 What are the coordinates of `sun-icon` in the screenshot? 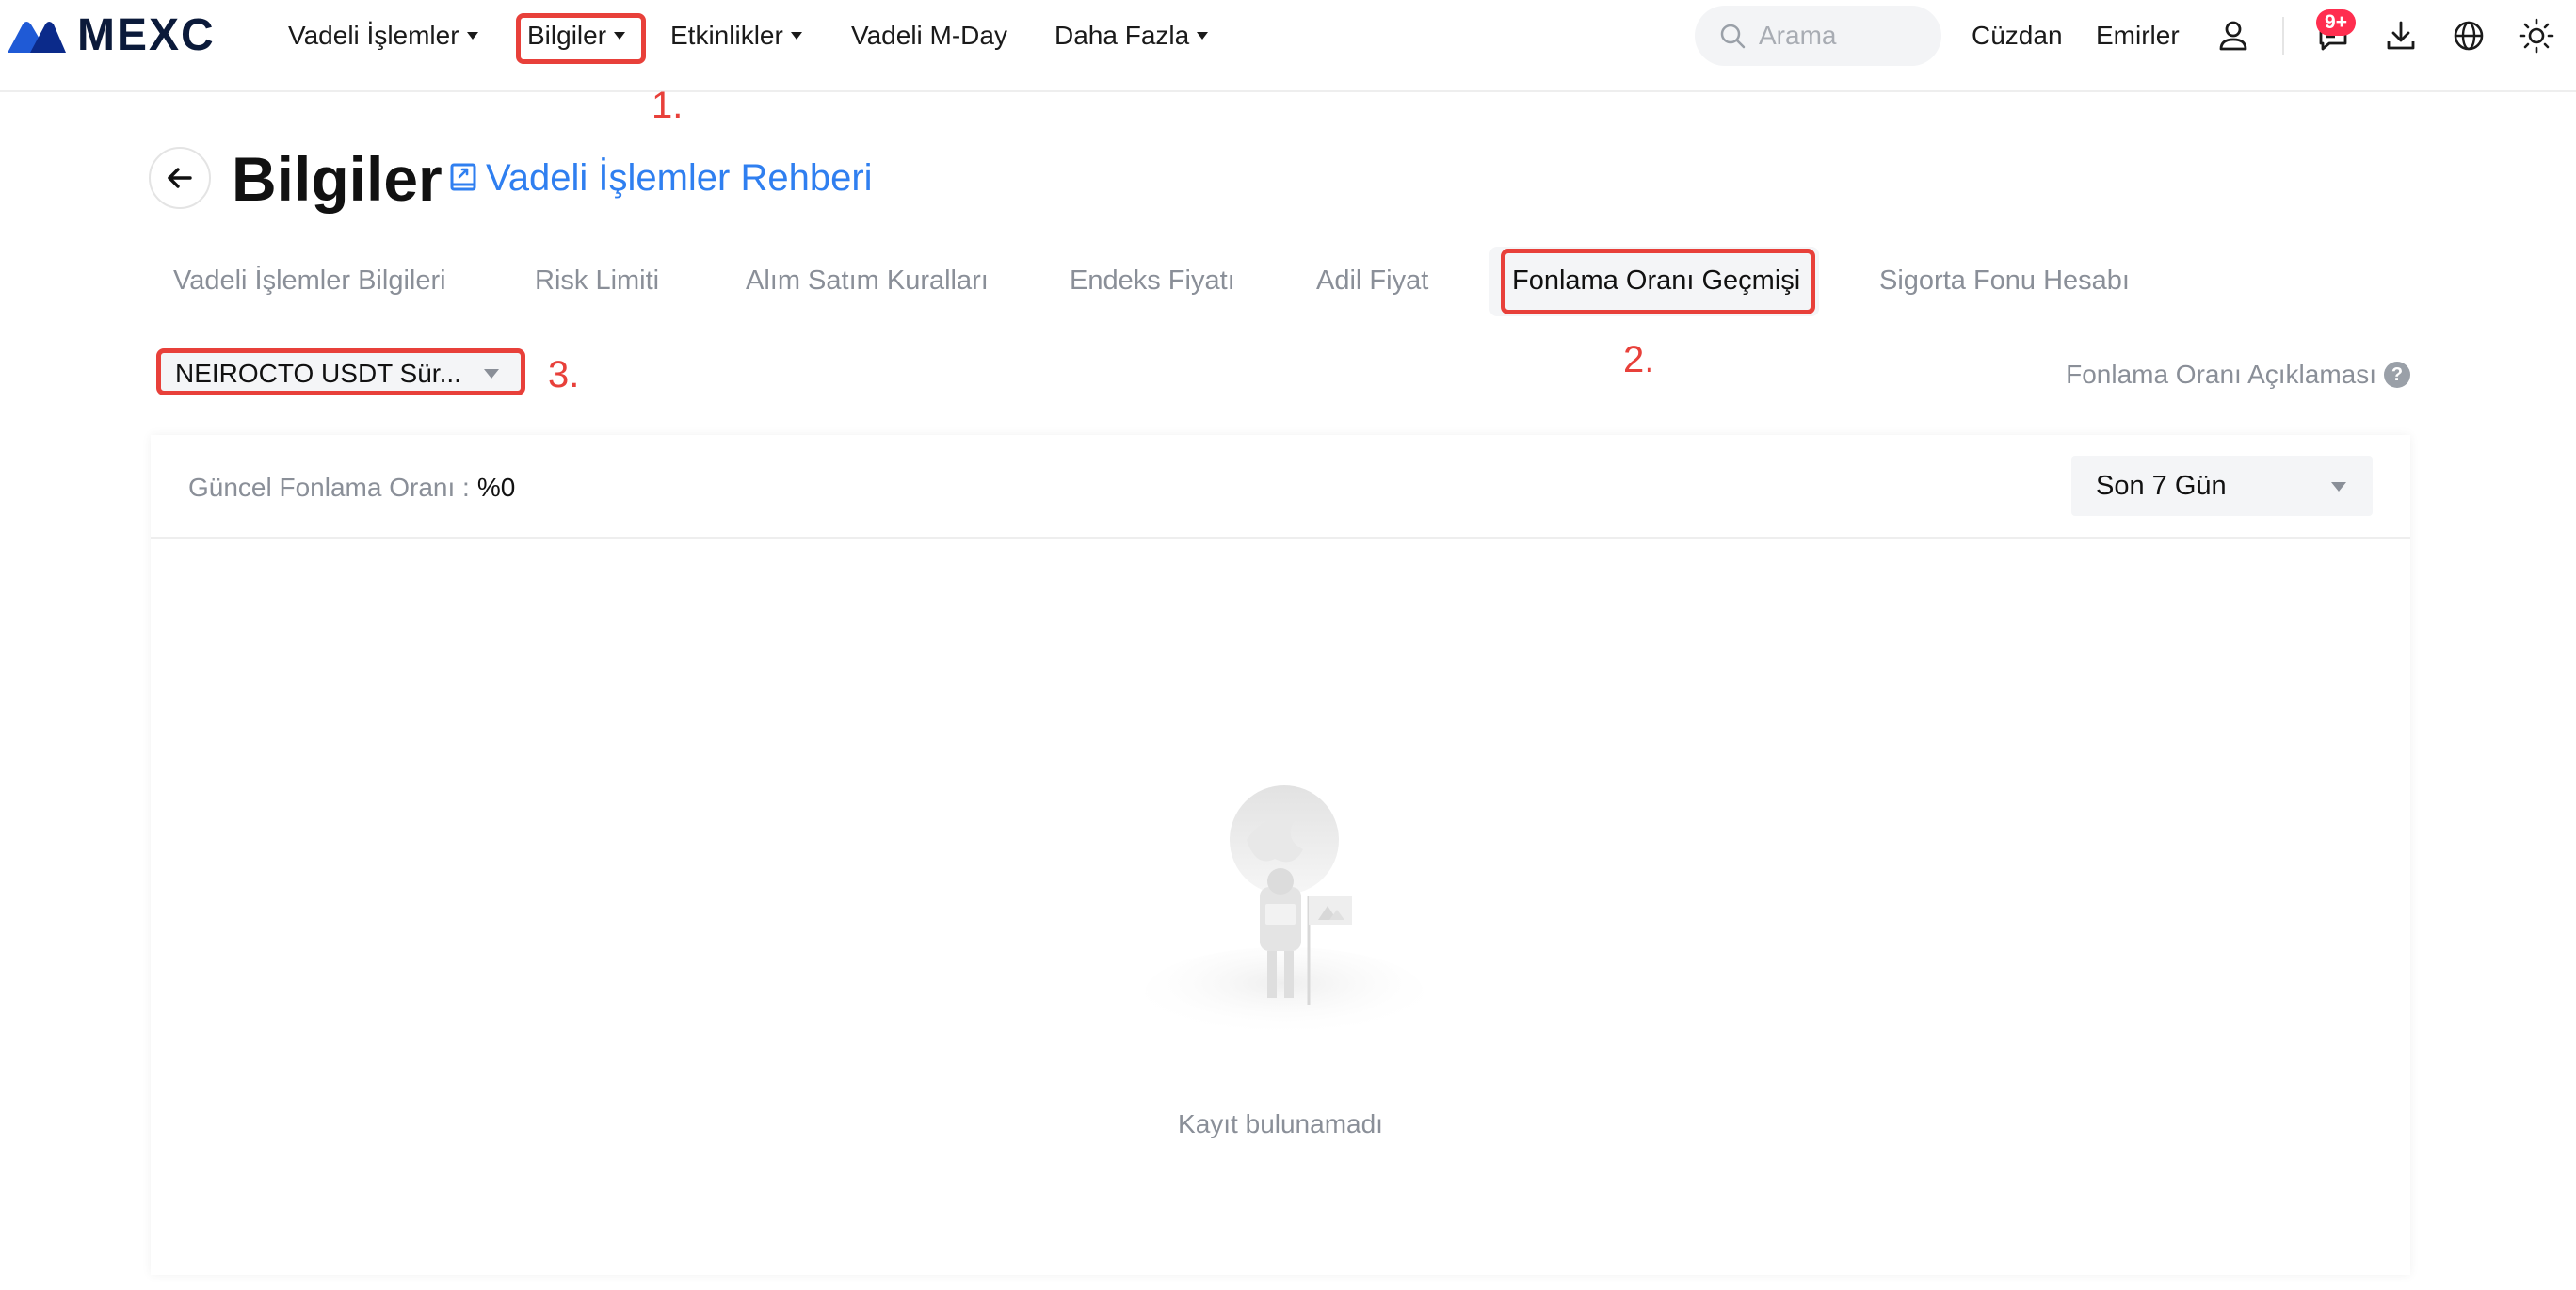 It's located at (2536, 36).